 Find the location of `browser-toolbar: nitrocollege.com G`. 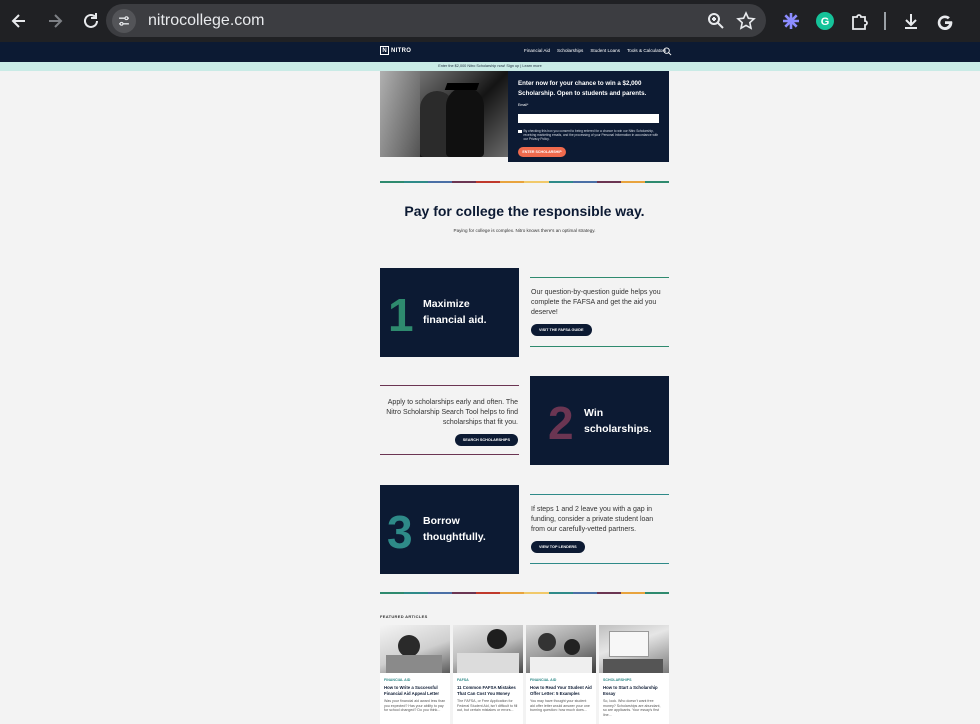

browser-toolbar: nitrocollege.com G is located at coordinates (490, 21).